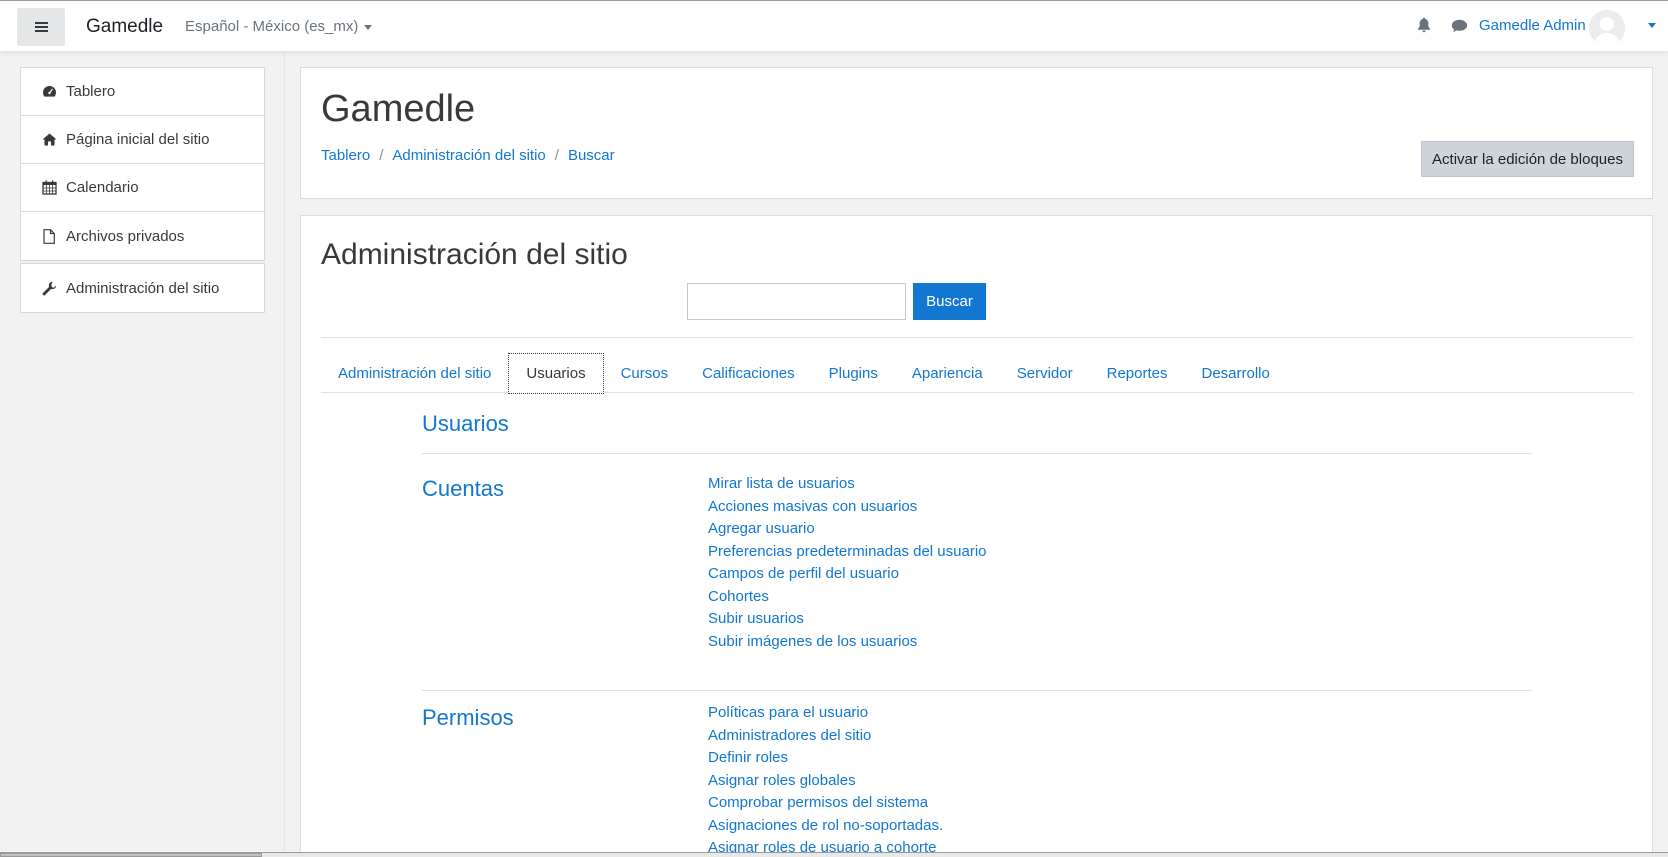 Image resolution: width=1668 pixels, height=857 pixels. I want to click on breadcrumb-item-tablero: Tablero, so click(345, 155).